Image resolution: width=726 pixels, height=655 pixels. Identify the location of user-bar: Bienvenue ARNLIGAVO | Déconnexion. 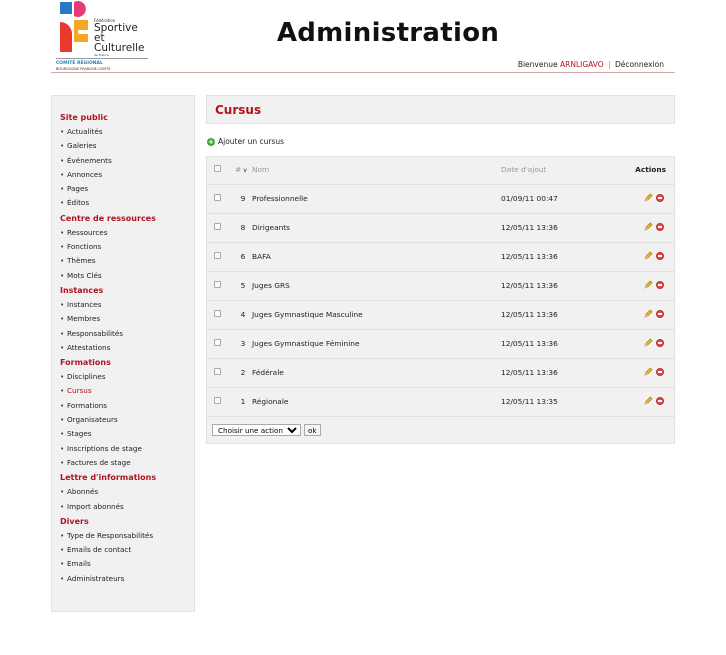
(591, 64).